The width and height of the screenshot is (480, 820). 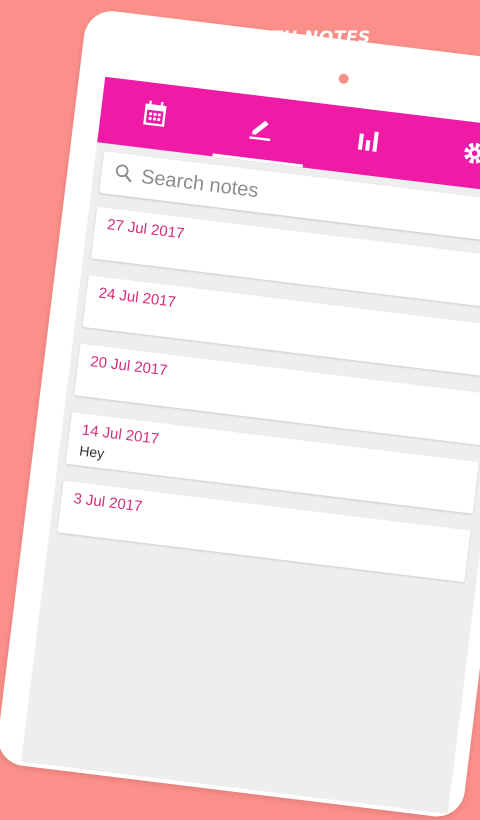 I want to click on search-icon, so click(x=120, y=174).